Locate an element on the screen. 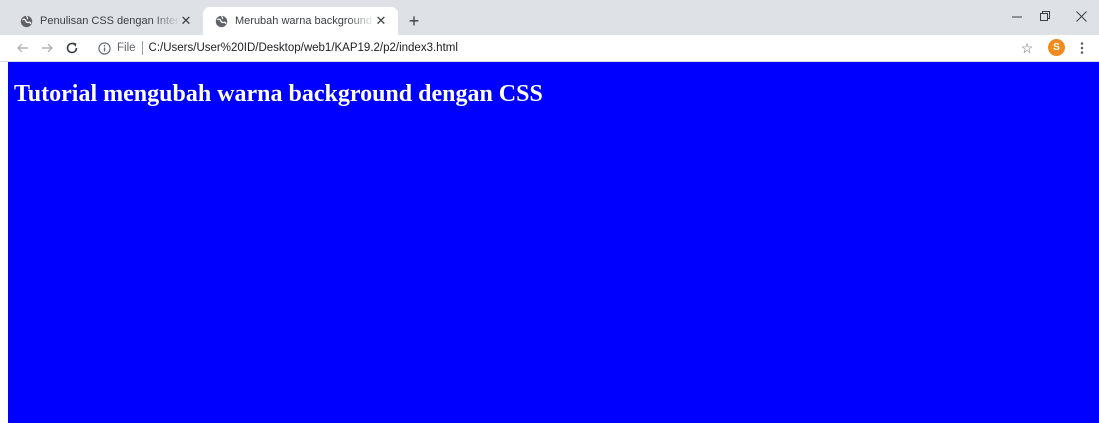 Image resolution: width=1099 pixels, height=423 pixels. tab-title: Penulisan CSS dengan Internal Style is located at coordinates (110, 21).